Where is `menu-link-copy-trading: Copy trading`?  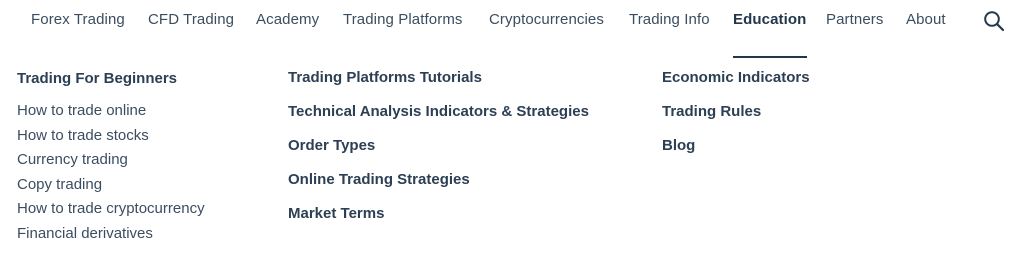
menu-link-copy-trading: Copy trading is located at coordinates (111, 185).